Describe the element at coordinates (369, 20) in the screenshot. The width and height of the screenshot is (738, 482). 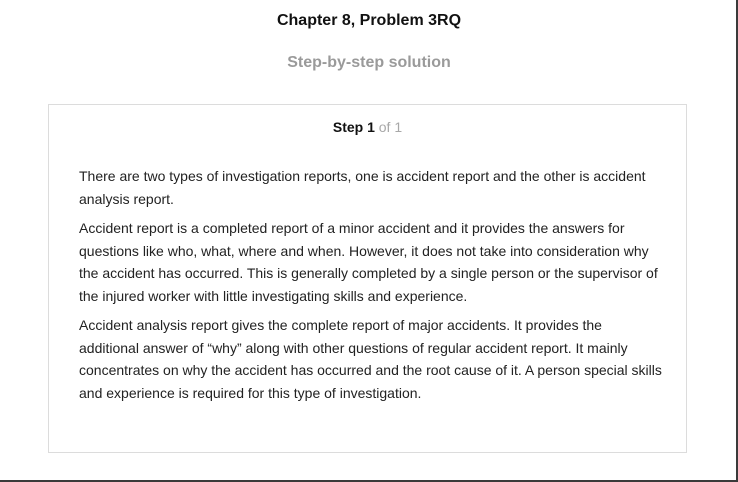
I see `chapter-title: Chapter 8, Problem 3RQ` at that location.